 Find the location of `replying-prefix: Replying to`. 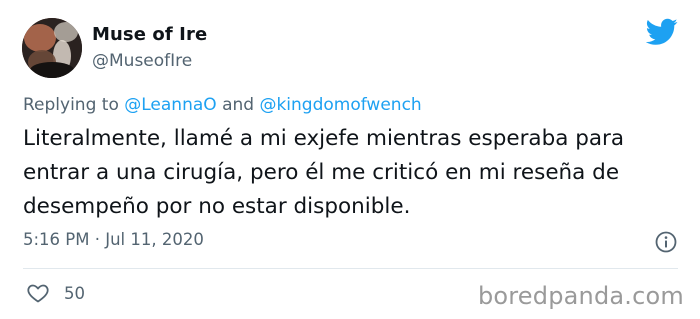

replying-prefix: Replying to is located at coordinates (71, 105).